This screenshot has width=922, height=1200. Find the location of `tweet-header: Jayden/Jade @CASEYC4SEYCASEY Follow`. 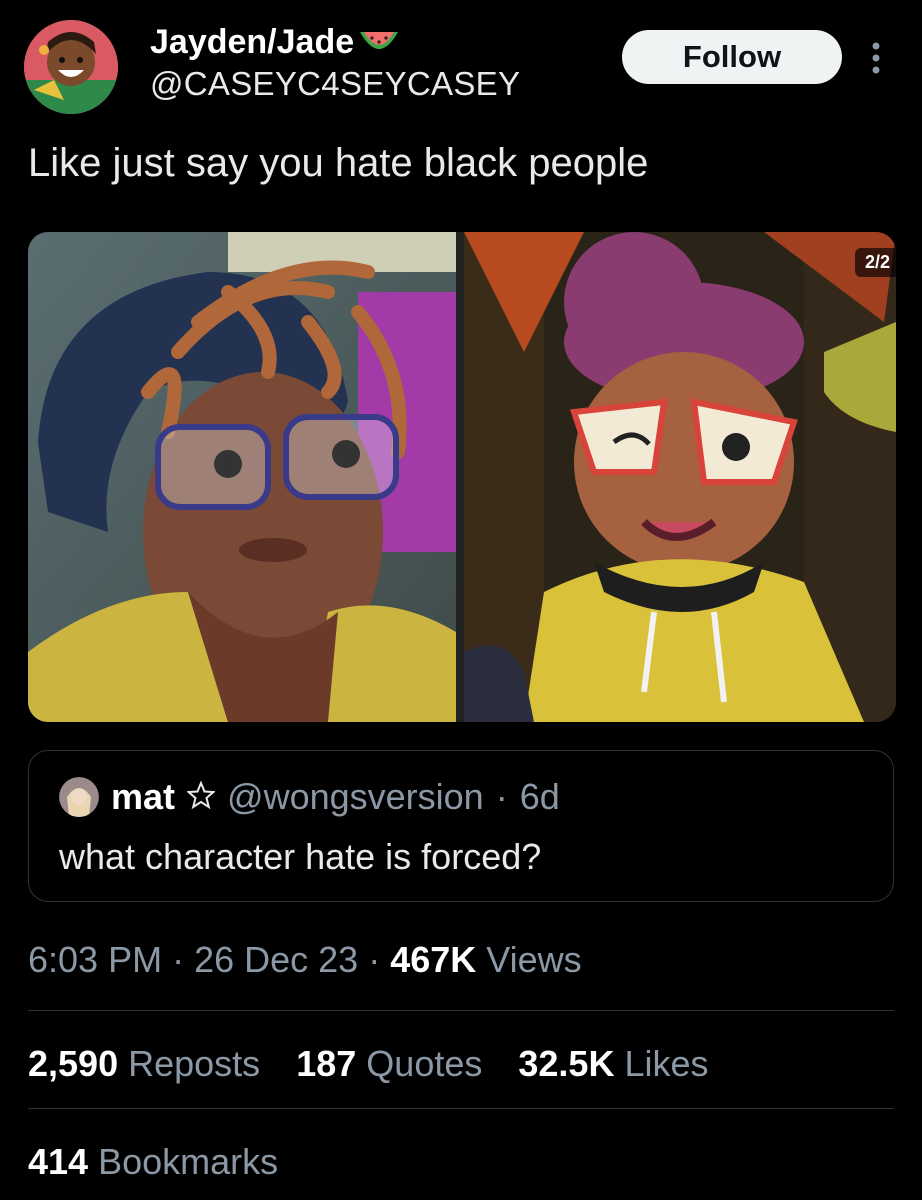

tweet-header: Jayden/Jade @CASEYC4SEYCASEY Follow is located at coordinates (462, 66).